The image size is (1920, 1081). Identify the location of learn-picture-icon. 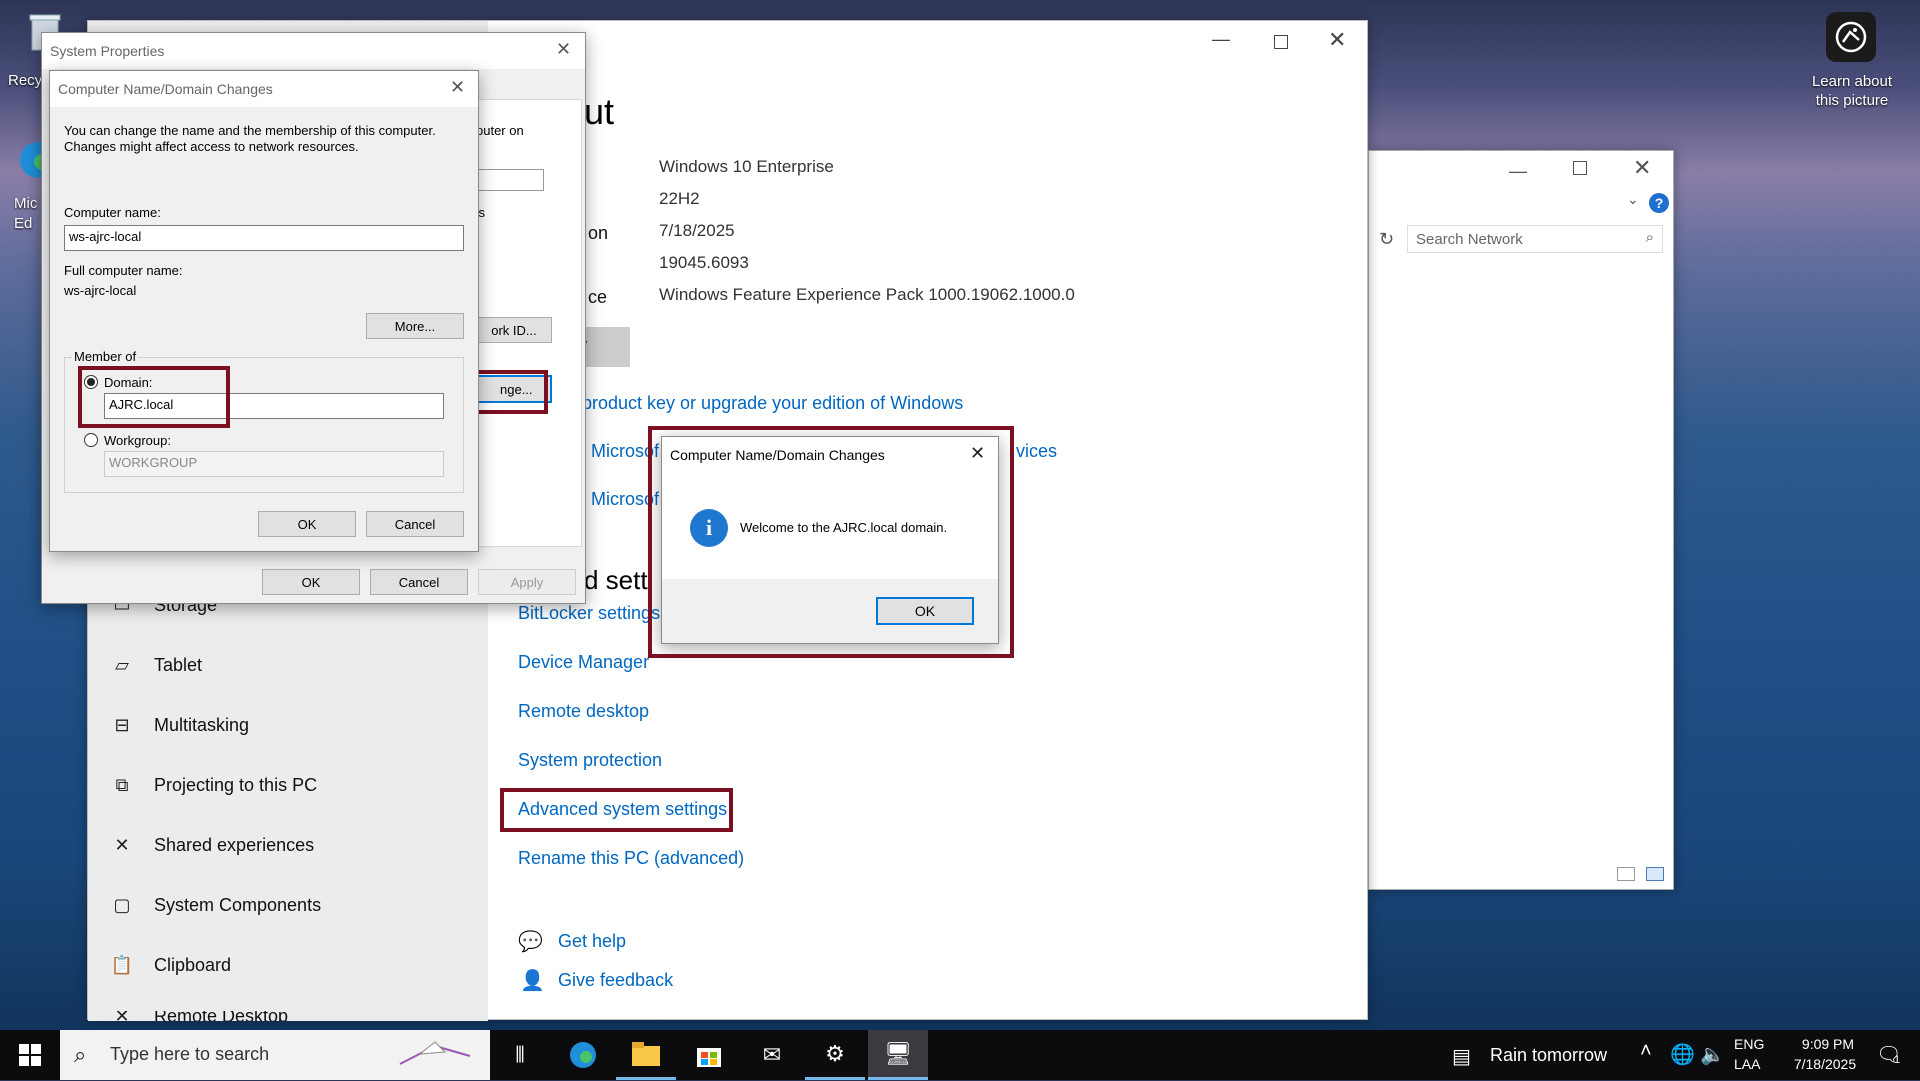
(1851, 37).